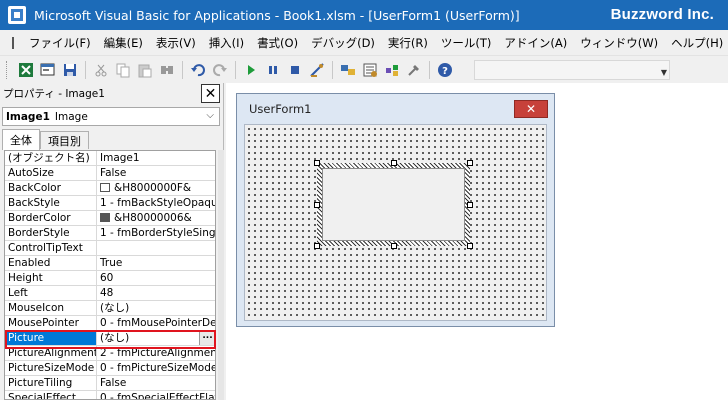 The width and height of the screenshot is (728, 400). Describe the element at coordinates (220, 70) in the screenshot. I see `redo-icon` at that location.